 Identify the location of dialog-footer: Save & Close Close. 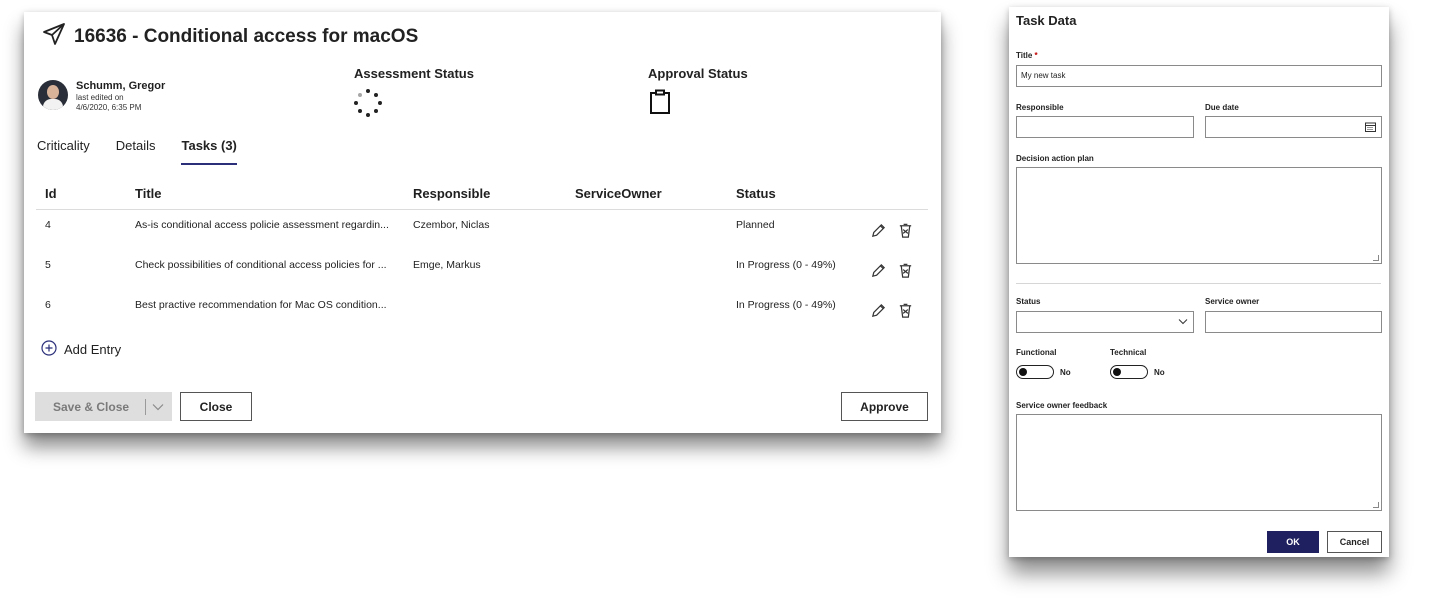
(143, 406).